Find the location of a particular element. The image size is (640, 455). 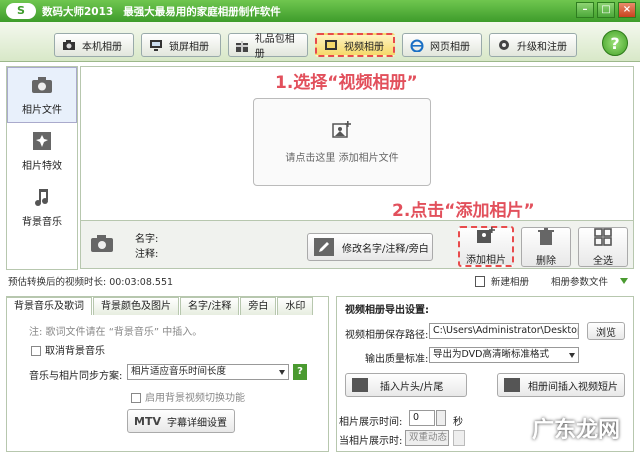

sidebar-item-photo-files: 相片文件 is located at coordinates (42, 95).